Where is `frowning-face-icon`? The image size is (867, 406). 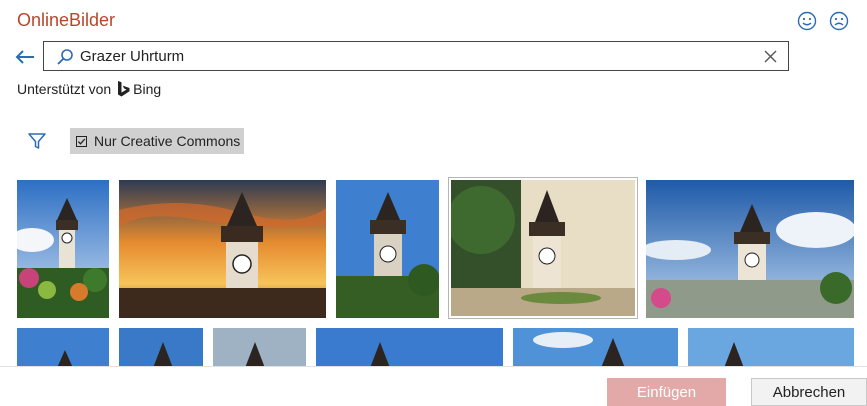
frowning-face-icon is located at coordinates (839, 21).